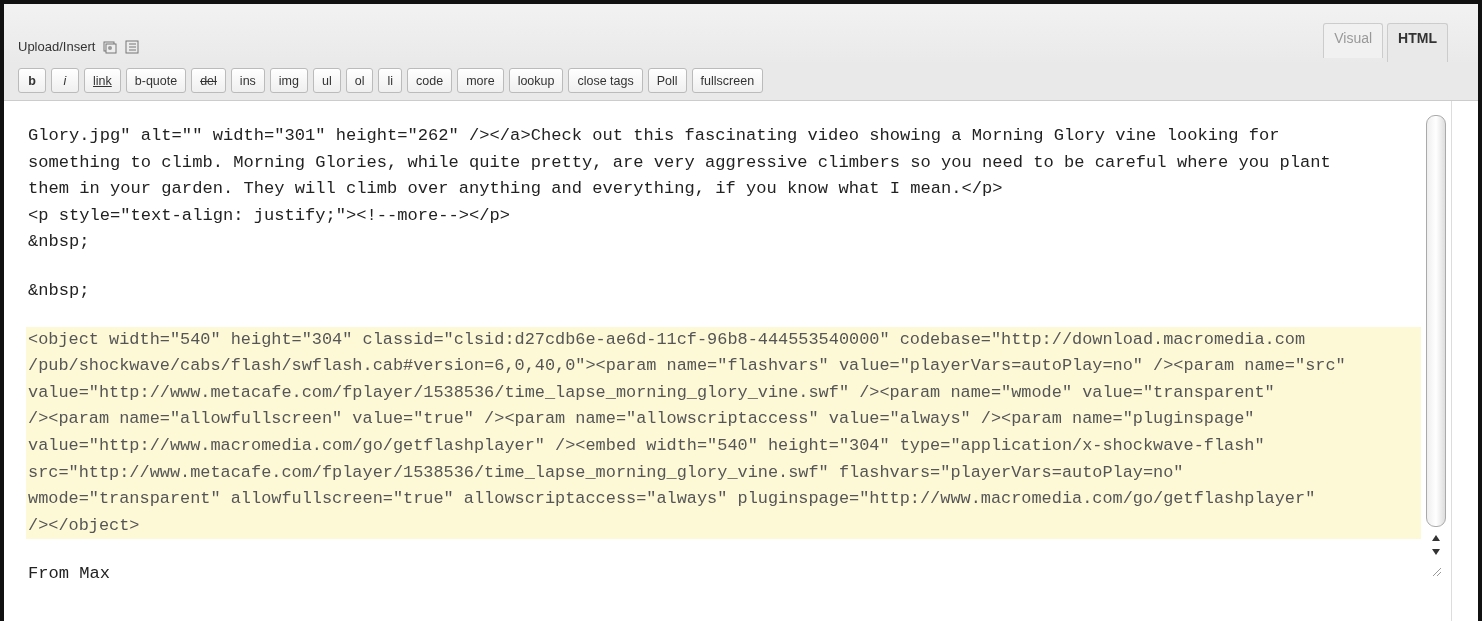 The height and width of the screenshot is (621, 1482). Describe the element at coordinates (430, 80) in the screenshot. I see `format-button: code` at that location.